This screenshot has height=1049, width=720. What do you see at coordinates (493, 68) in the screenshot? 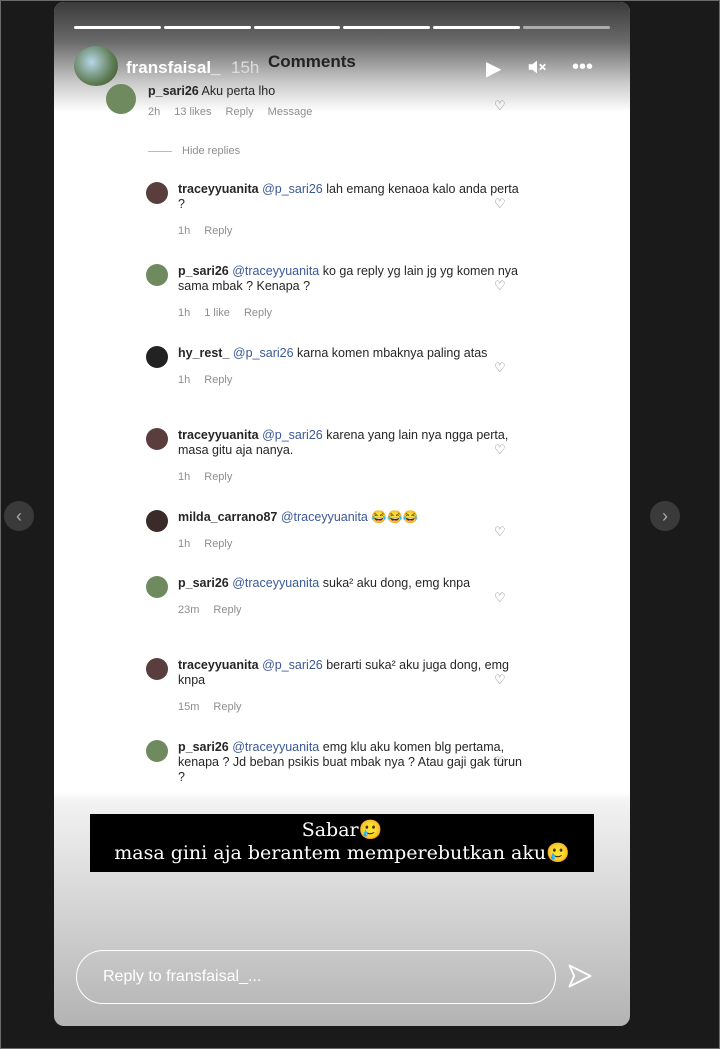
I see `play-icon: ▶` at bounding box center [493, 68].